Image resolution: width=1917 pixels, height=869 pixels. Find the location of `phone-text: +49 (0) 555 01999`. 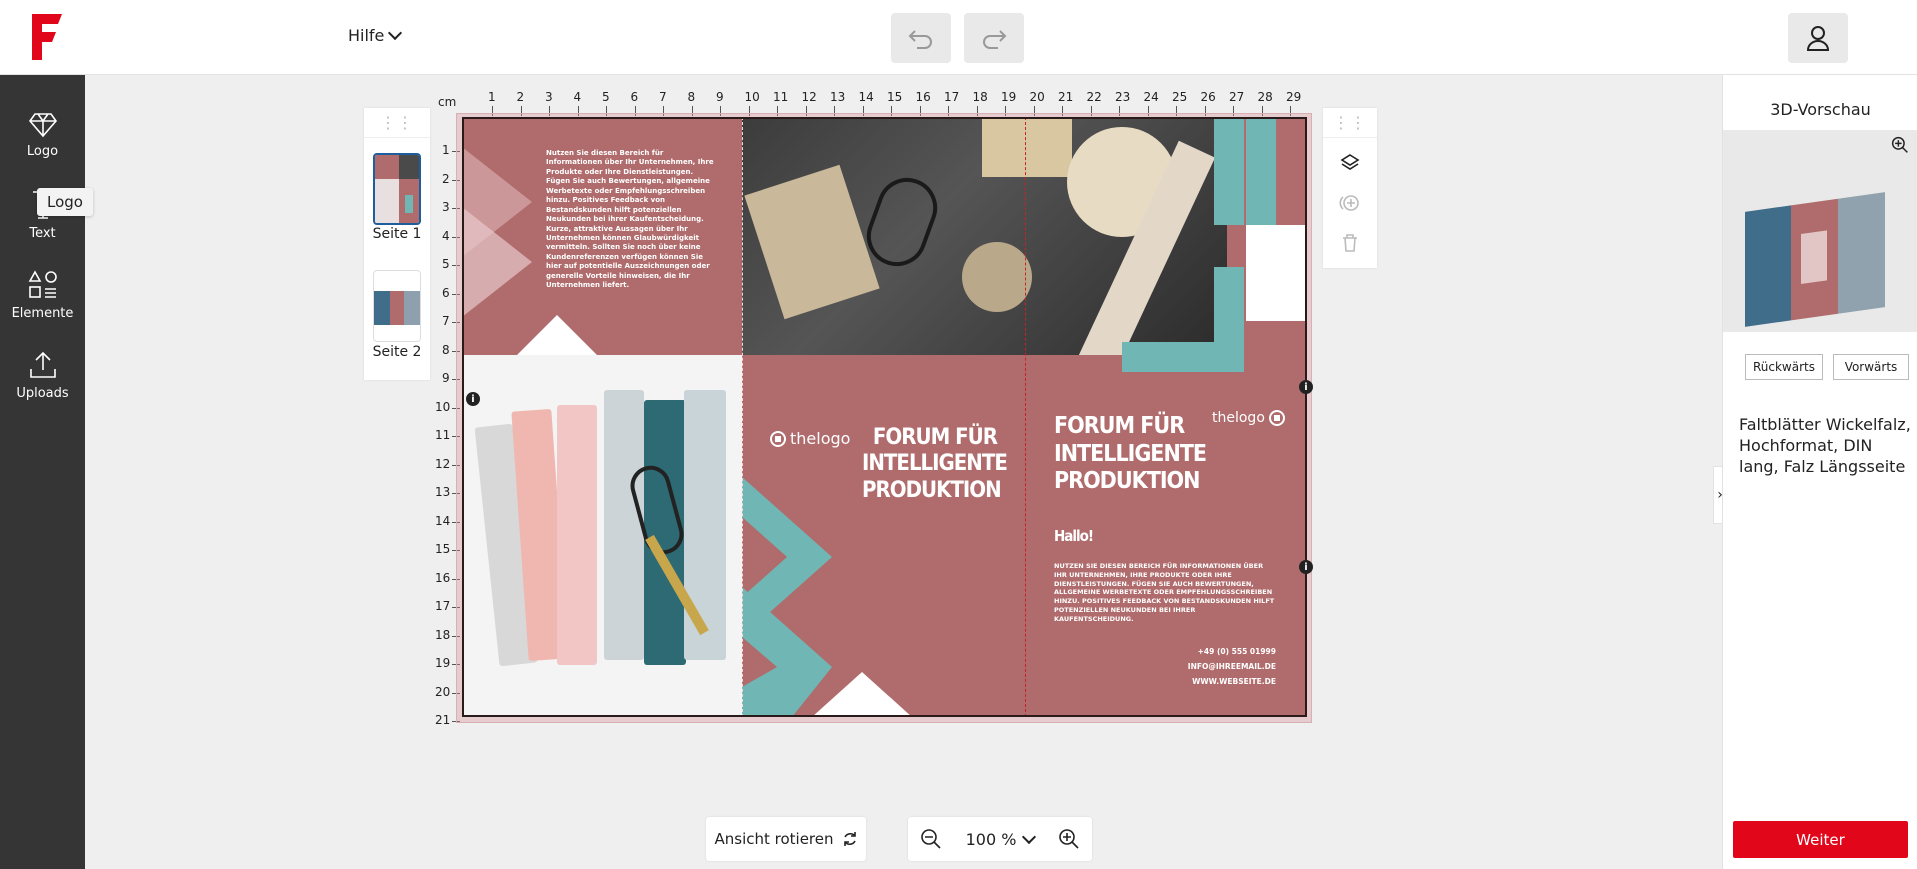

phone-text: +49 (0) 555 01999 is located at coordinates (1189, 652).